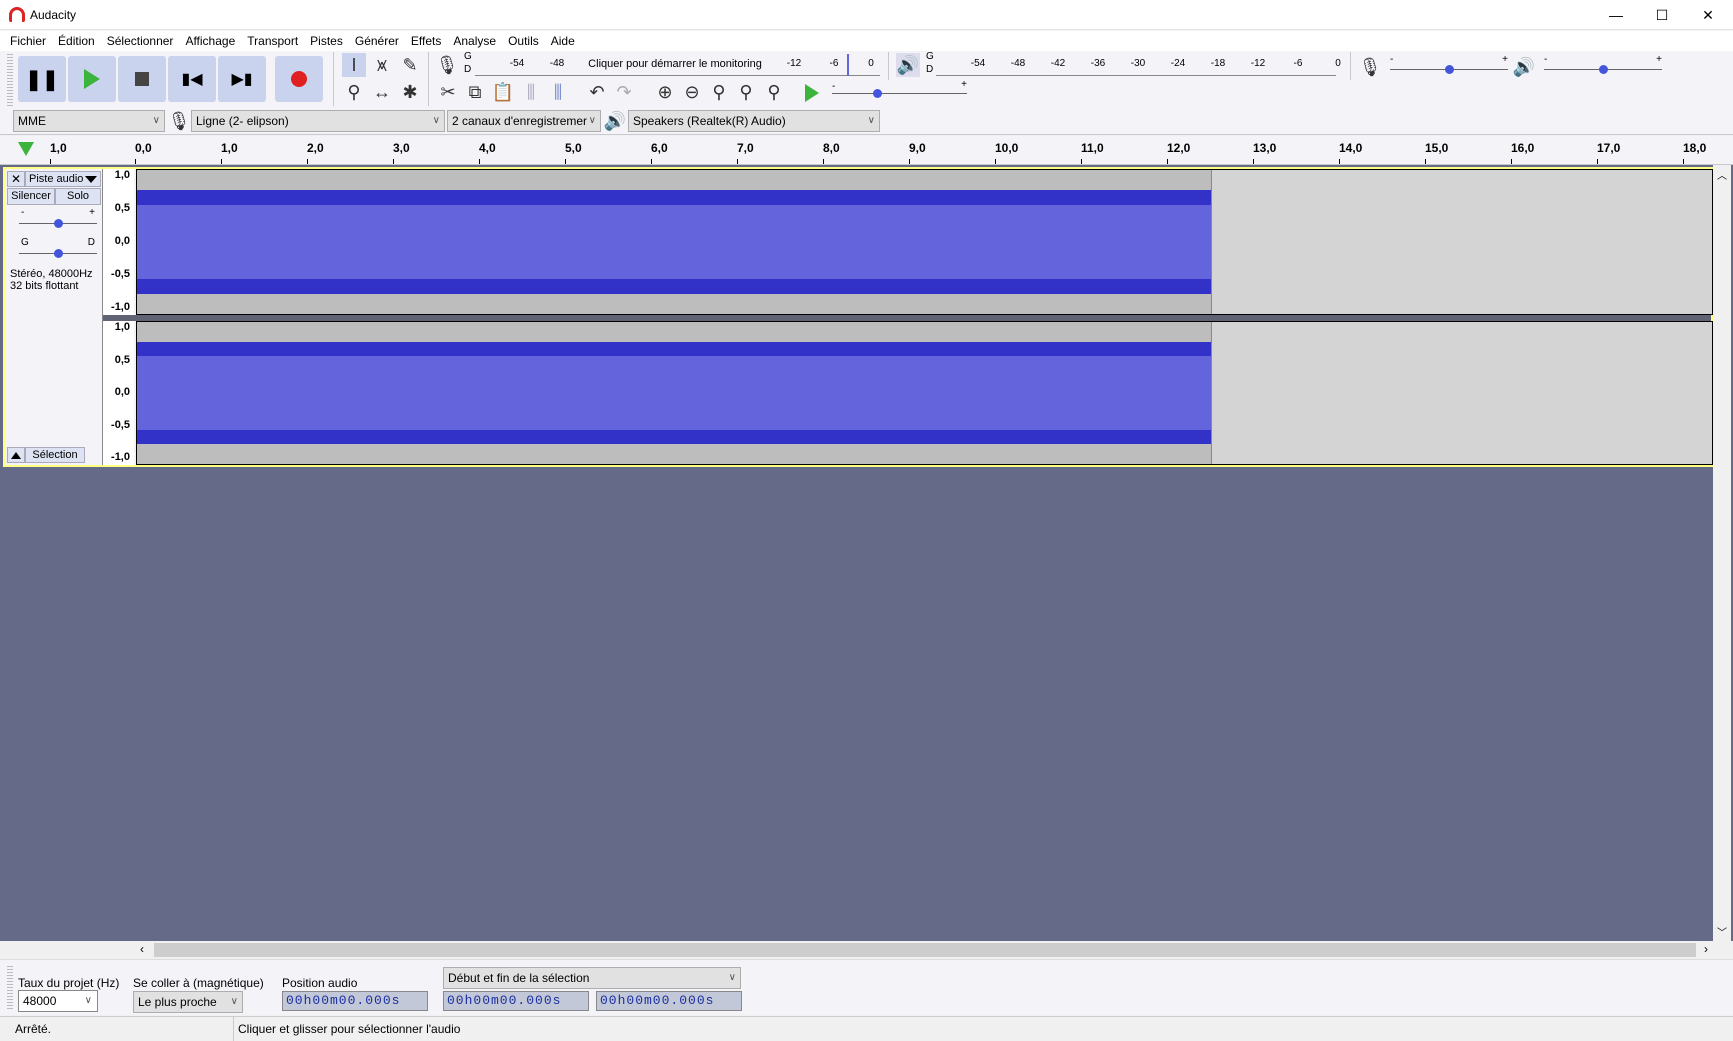 The width and height of the screenshot is (1733, 1041). Describe the element at coordinates (31, 196) in the screenshot. I see `mute-button: Silencer` at that location.